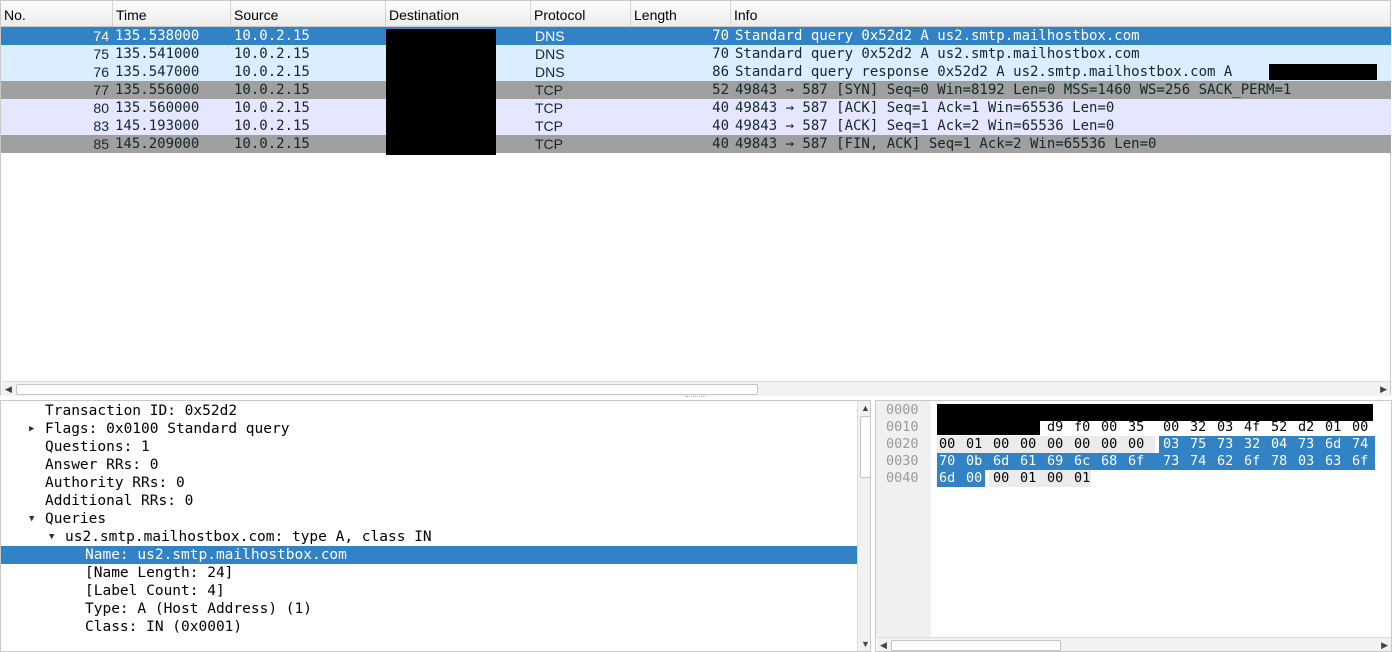 This screenshot has width=1392, height=652. What do you see at coordinates (458, 13) in the screenshot?
I see `column-header-destination: Destination` at bounding box center [458, 13].